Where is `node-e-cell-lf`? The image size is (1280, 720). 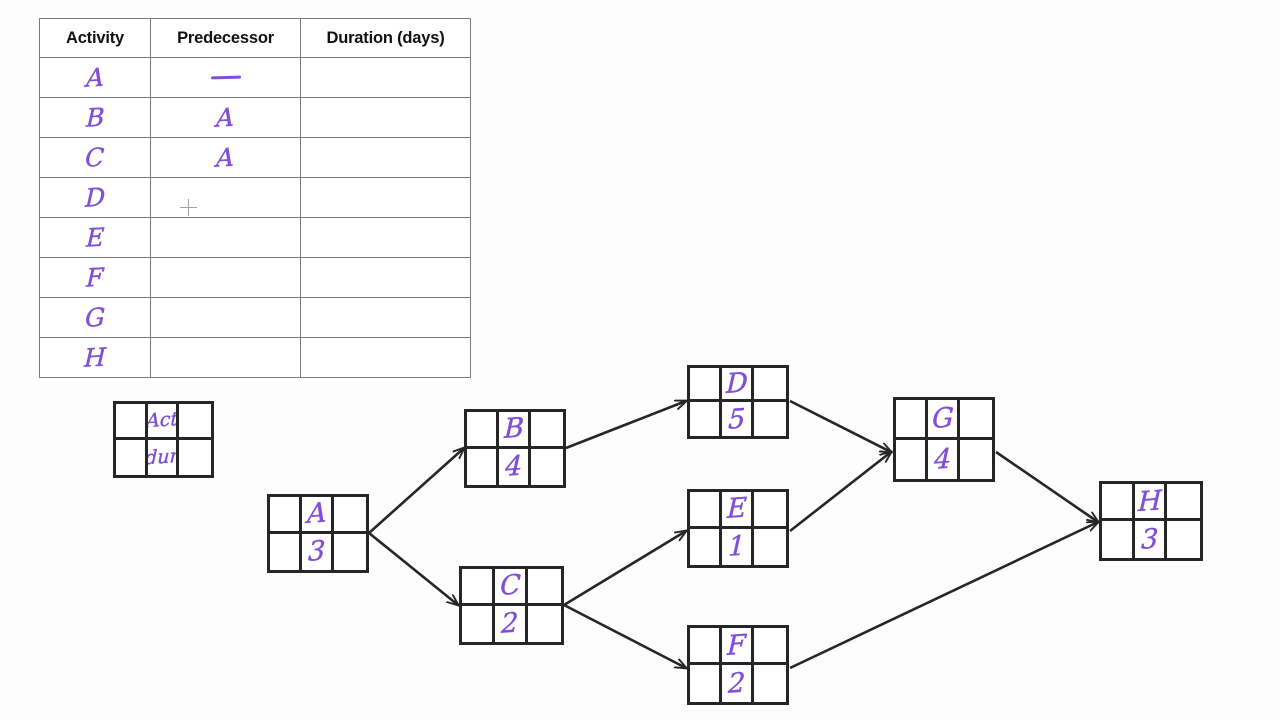
node-e-cell-lf is located at coordinates (770, 547).